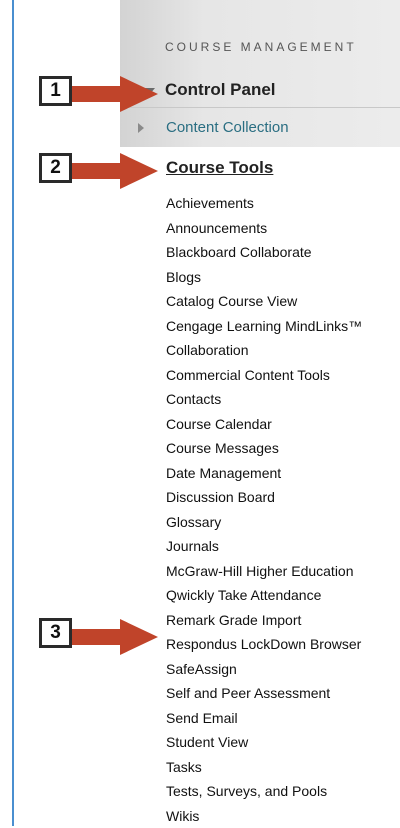  Describe the element at coordinates (264, 595) in the screenshot. I see `tool-item-qwickly-attendance: Qwickly Take Attendance` at that location.